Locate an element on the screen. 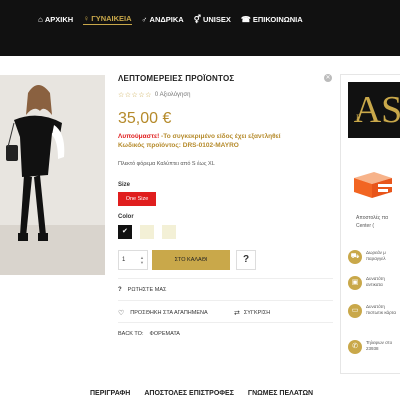  tab-reviews: ΓΝΩΜΕΣ ΠΕΛΑΤΩΝ is located at coordinates (280, 393).